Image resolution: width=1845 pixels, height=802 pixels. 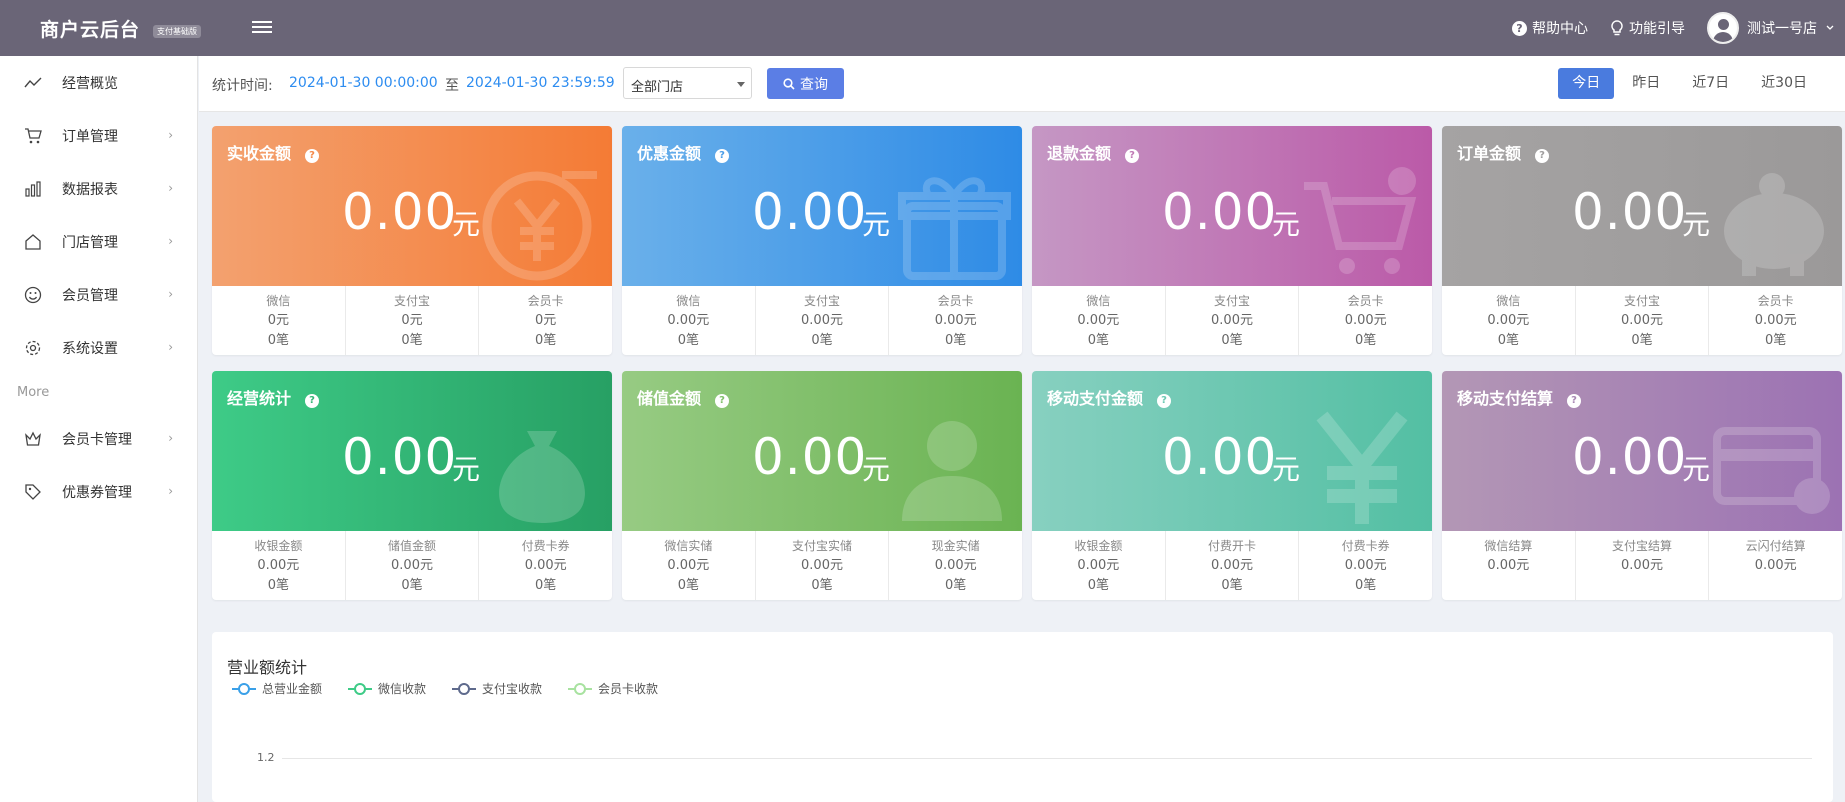 What do you see at coordinates (1830, 27) in the screenshot?
I see `chevron-down-icon` at bounding box center [1830, 27].